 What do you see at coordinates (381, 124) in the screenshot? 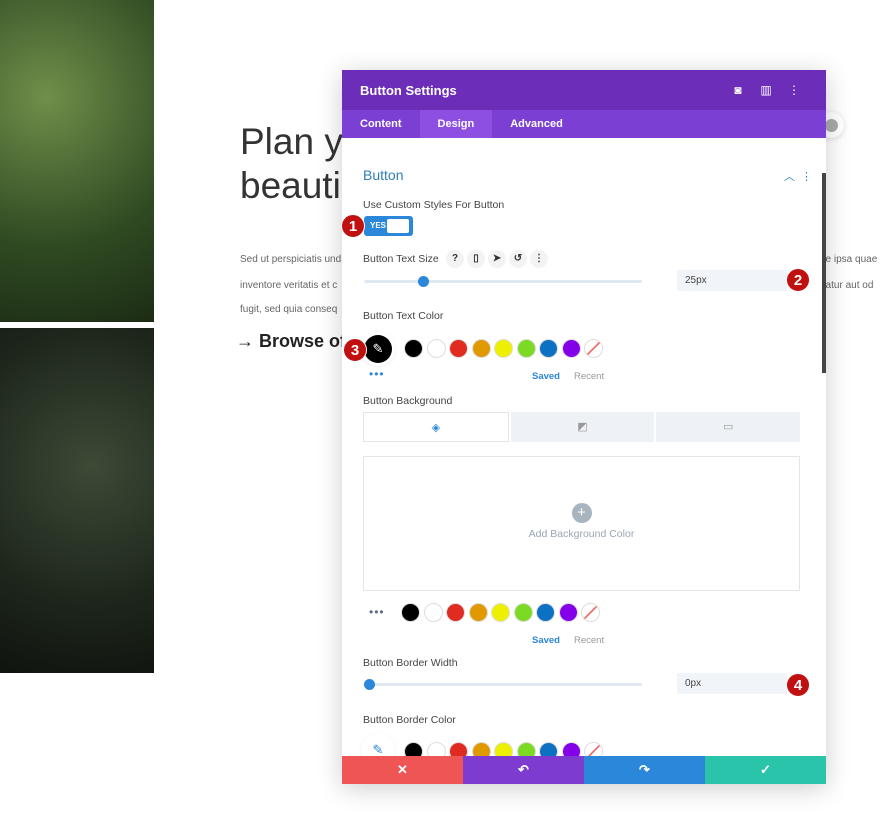
I see `tab-content: Content` at bounding box center [381, 124].